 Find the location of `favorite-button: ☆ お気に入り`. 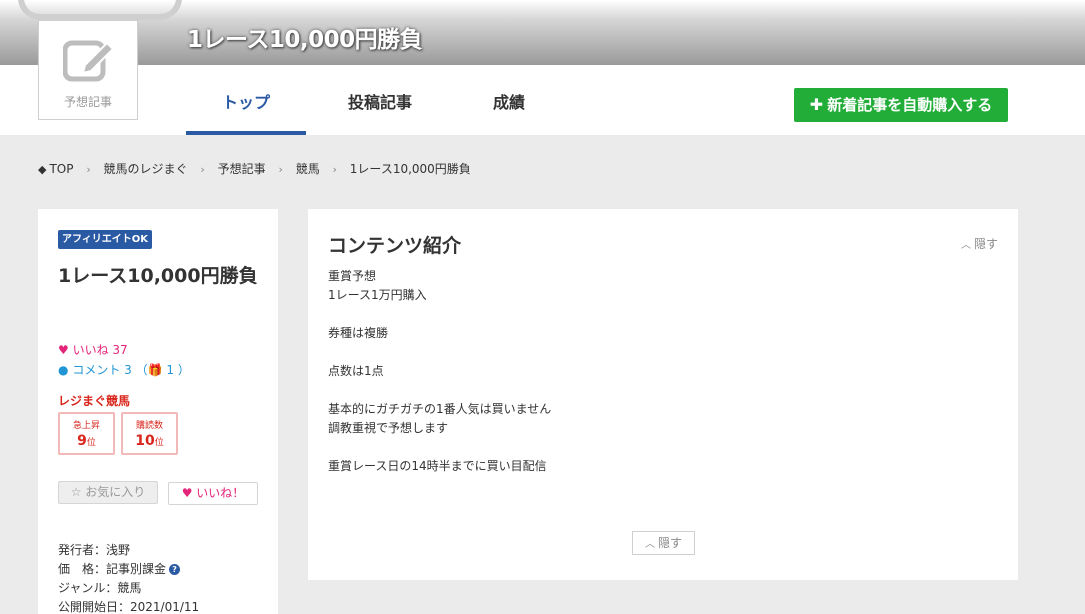

favorite-button: ☆ お気に入り is located at coordinates (108, 492).